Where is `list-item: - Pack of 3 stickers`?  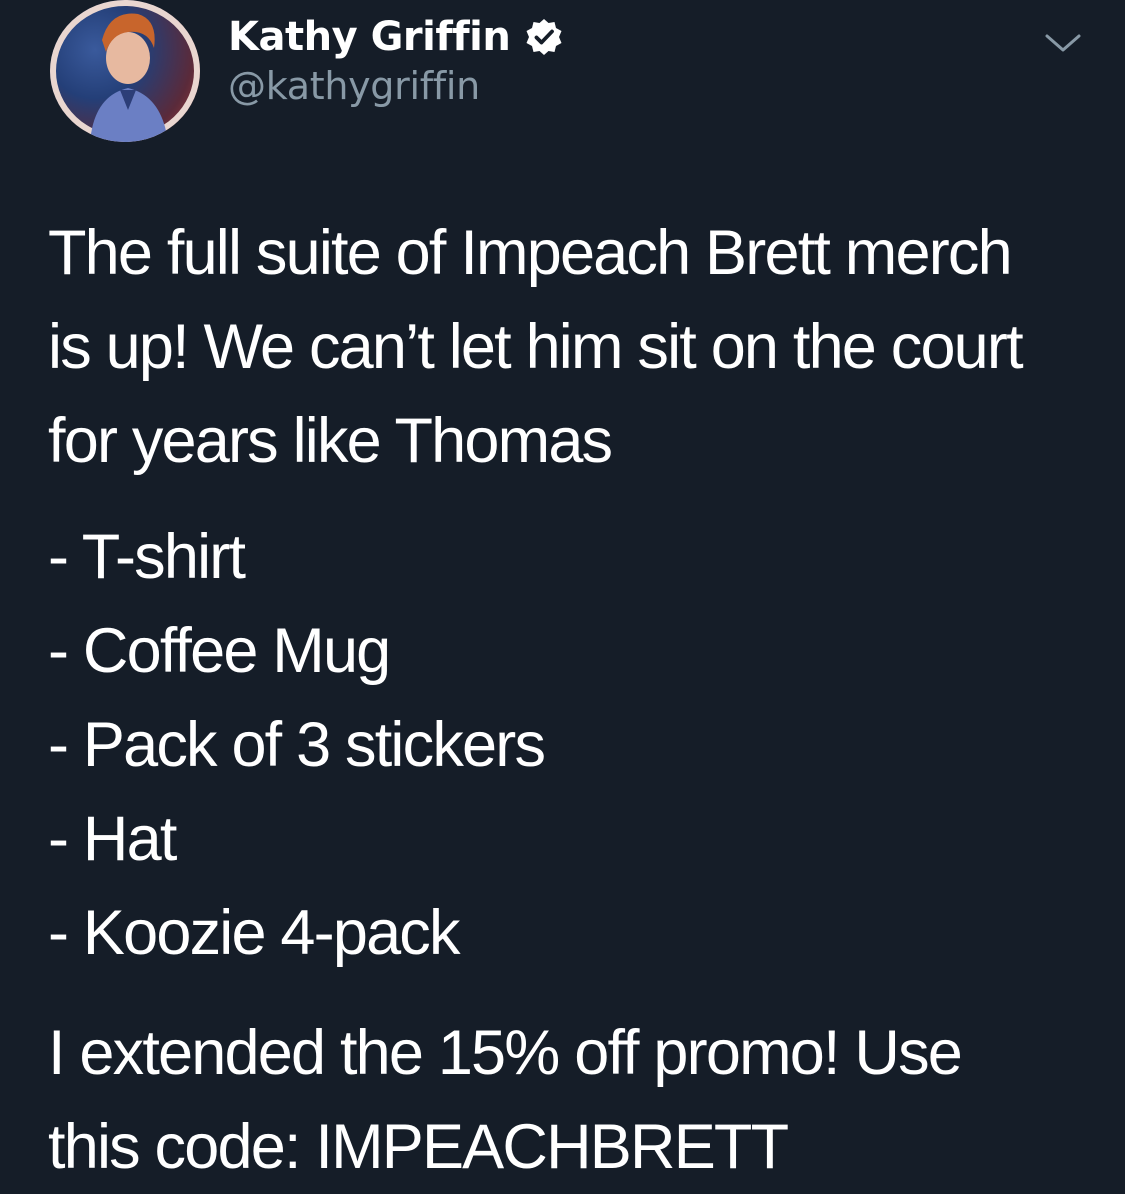 list-item: - Pack of 3 stickers is located at coordinates (297, 745).